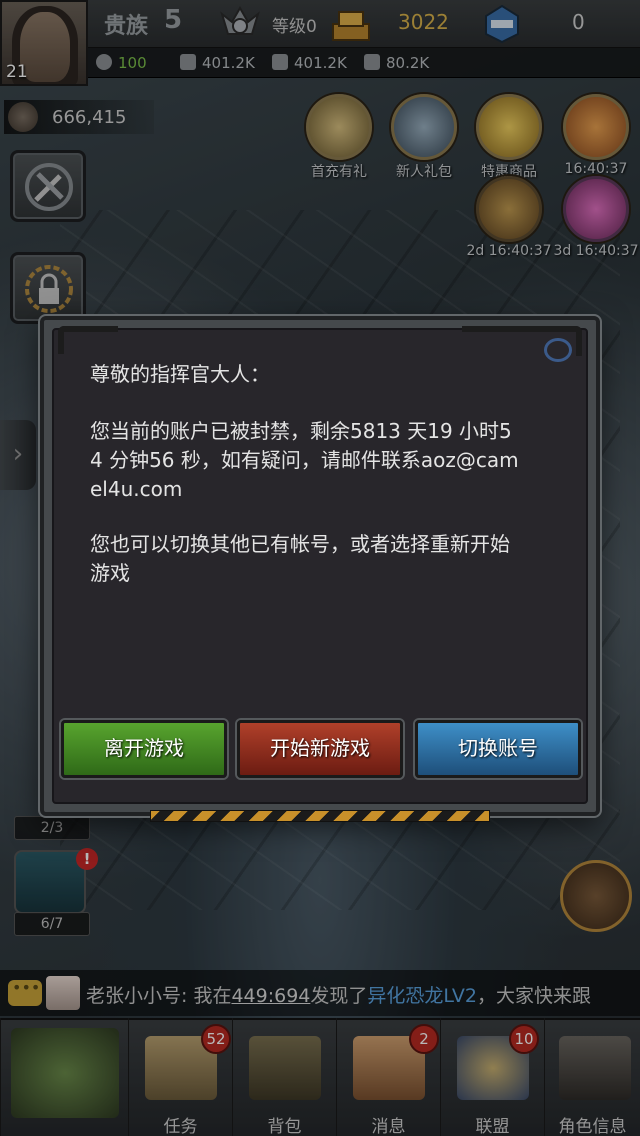 Image resolution: width=640 pixels, height=1136 pixels. Describe the element at coordinates (301, 431) in the screenshot. I see `ban-message-line: 您当前的账户已被封禁，剩余5813 天19 小时5` at that location.